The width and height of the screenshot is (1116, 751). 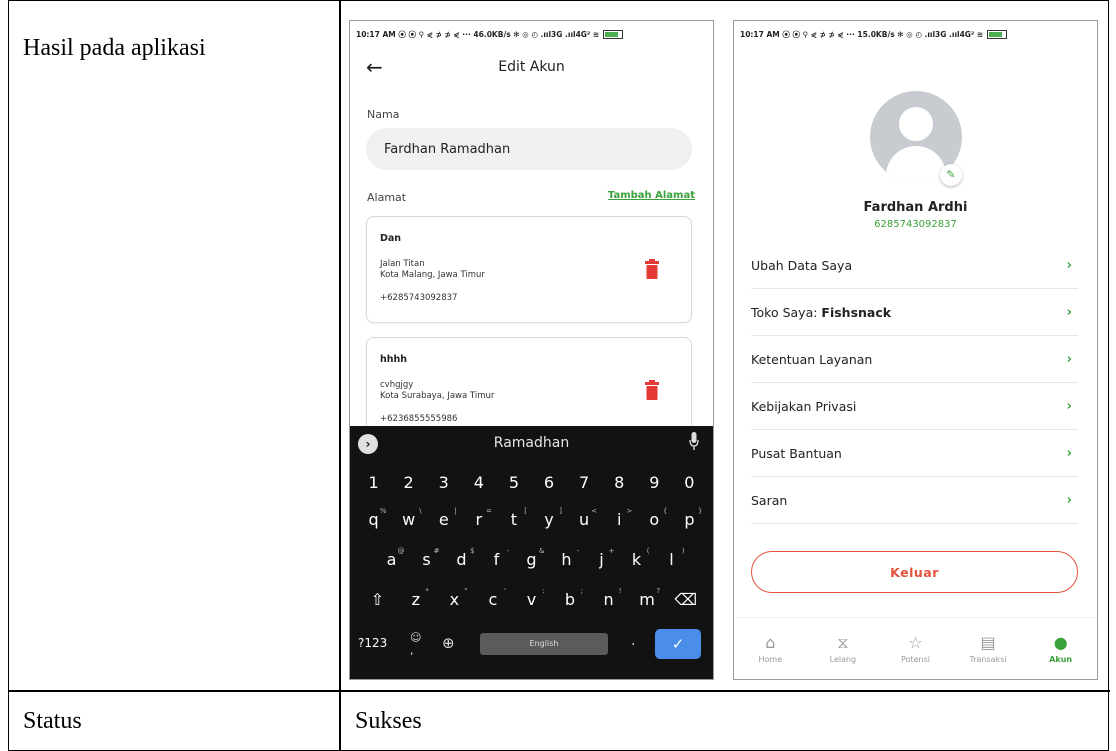 I want to click on key-1: 1, so click(x=374, y=482).